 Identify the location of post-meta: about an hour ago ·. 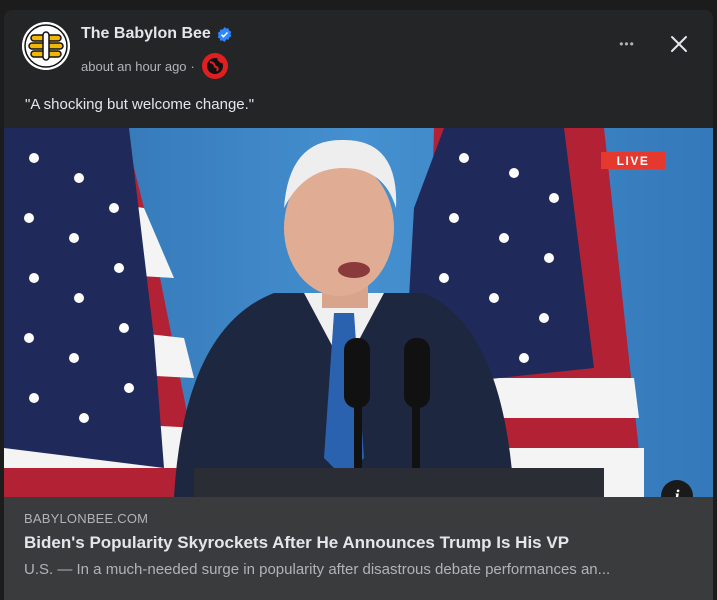
(155, 66).